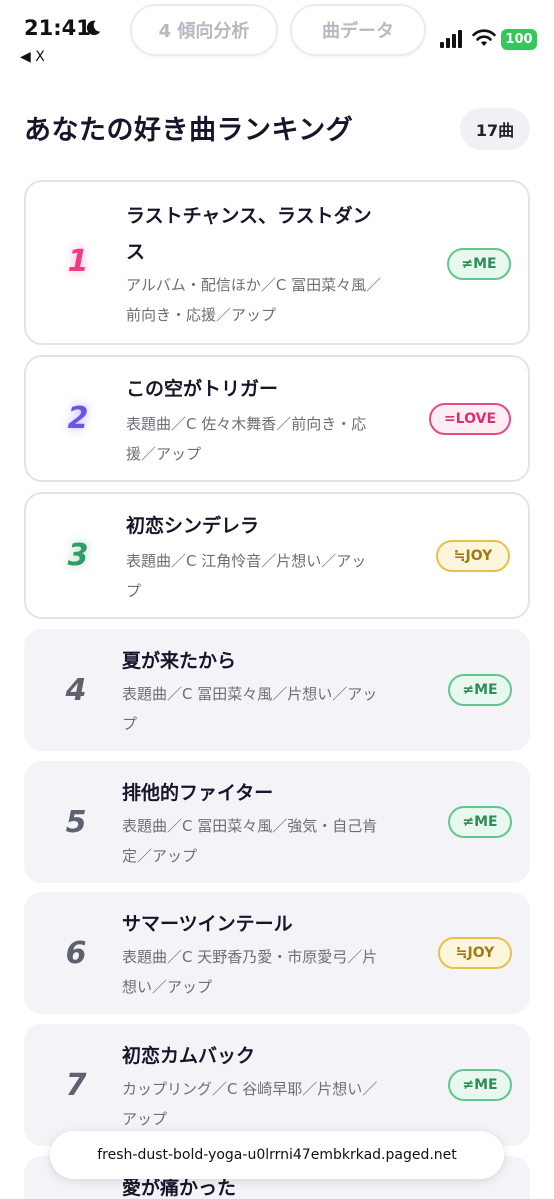 This screenshot has height=1199, width=554. What do you see at coordinates (519, 39) in the screenshot?
I see `battery-indicator: 100` at bounding box center [519, 39].